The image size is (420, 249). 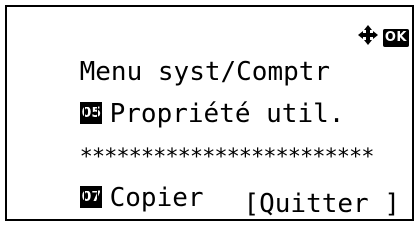 What do you see at coordinates (90, 196) in the screenshot?
I see `number-key-icon: 07` at bounding box center [90, 196].